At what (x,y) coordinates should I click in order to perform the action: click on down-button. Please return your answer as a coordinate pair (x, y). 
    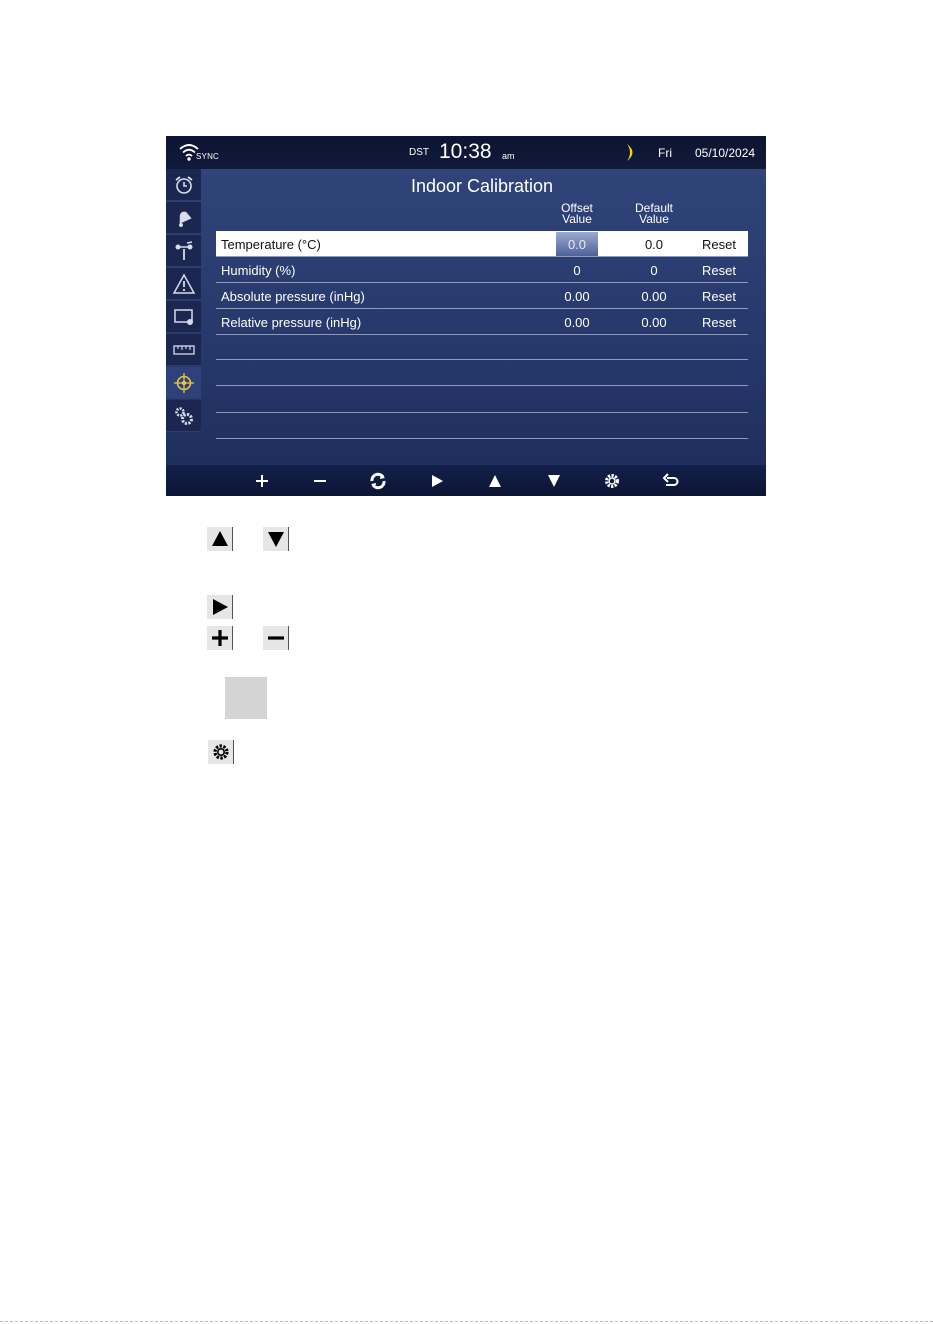
    Looking at the image, I should click on (554, 481).